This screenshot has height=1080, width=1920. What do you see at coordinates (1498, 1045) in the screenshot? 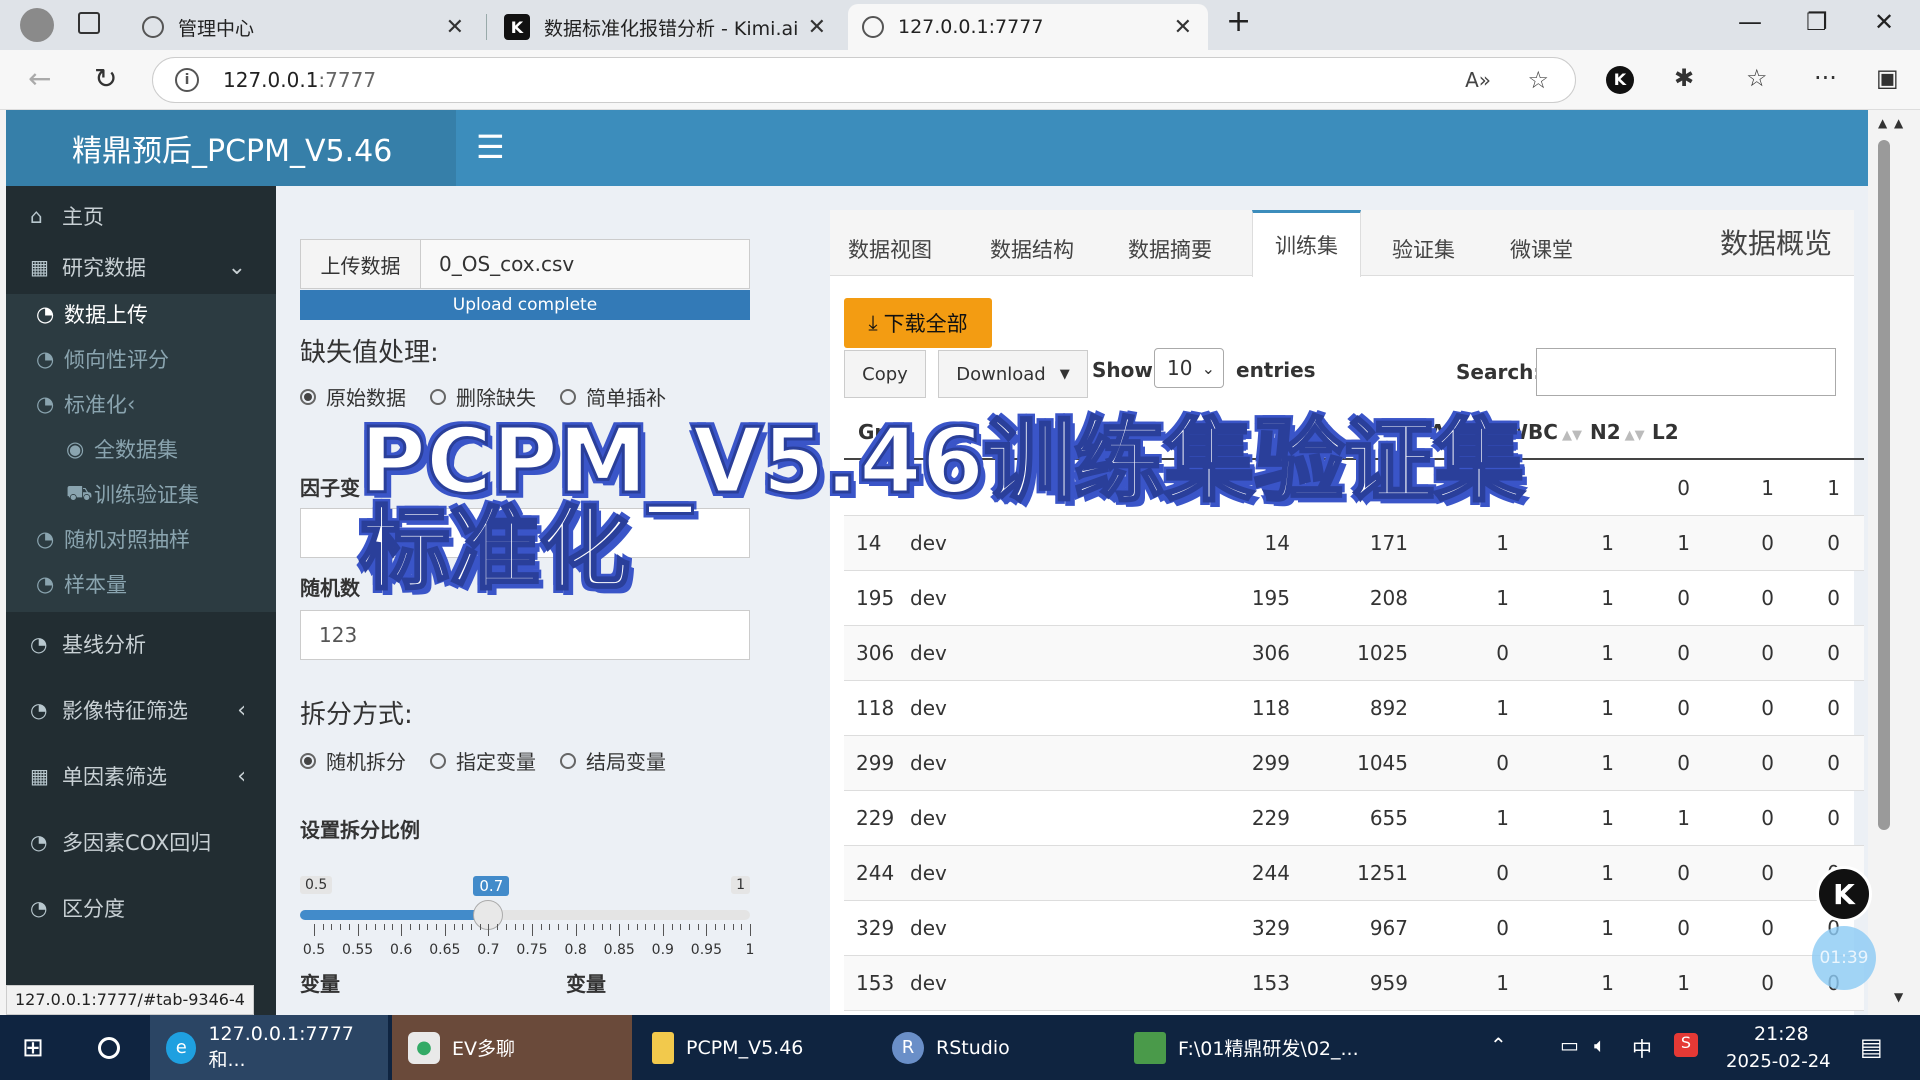
I see `tray-chevron-up-icon: ⌃` at bounding box center [1498, 1045].